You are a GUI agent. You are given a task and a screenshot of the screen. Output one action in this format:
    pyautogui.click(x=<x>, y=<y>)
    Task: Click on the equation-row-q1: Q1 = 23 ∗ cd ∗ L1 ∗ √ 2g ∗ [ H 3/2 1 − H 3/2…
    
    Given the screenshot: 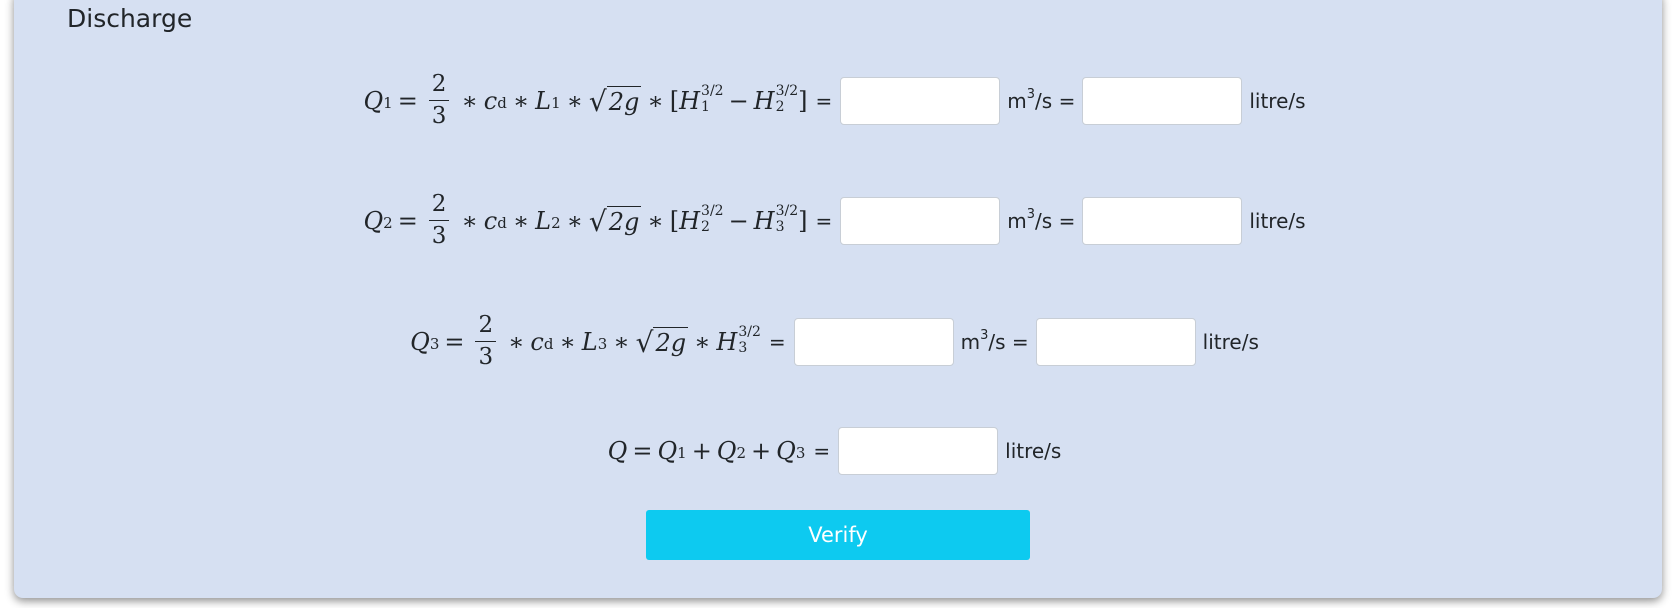 What is the action you would take?
    pyautogui.click(x=834, y=100)
    